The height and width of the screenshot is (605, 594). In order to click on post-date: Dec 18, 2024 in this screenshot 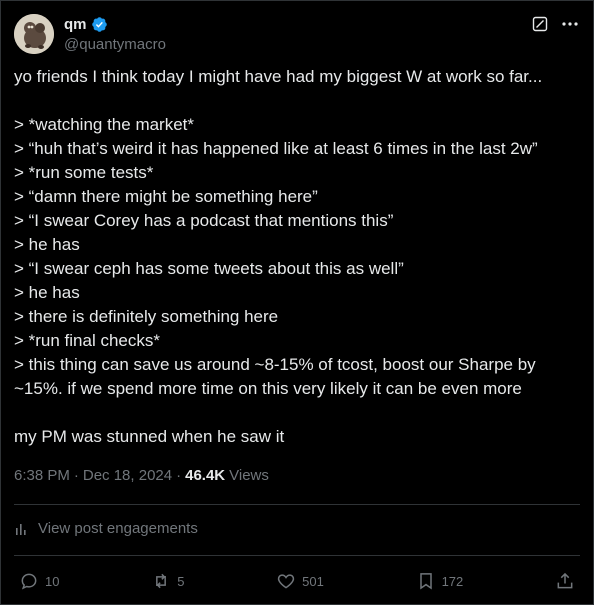, I will do `click(127, 475)`.